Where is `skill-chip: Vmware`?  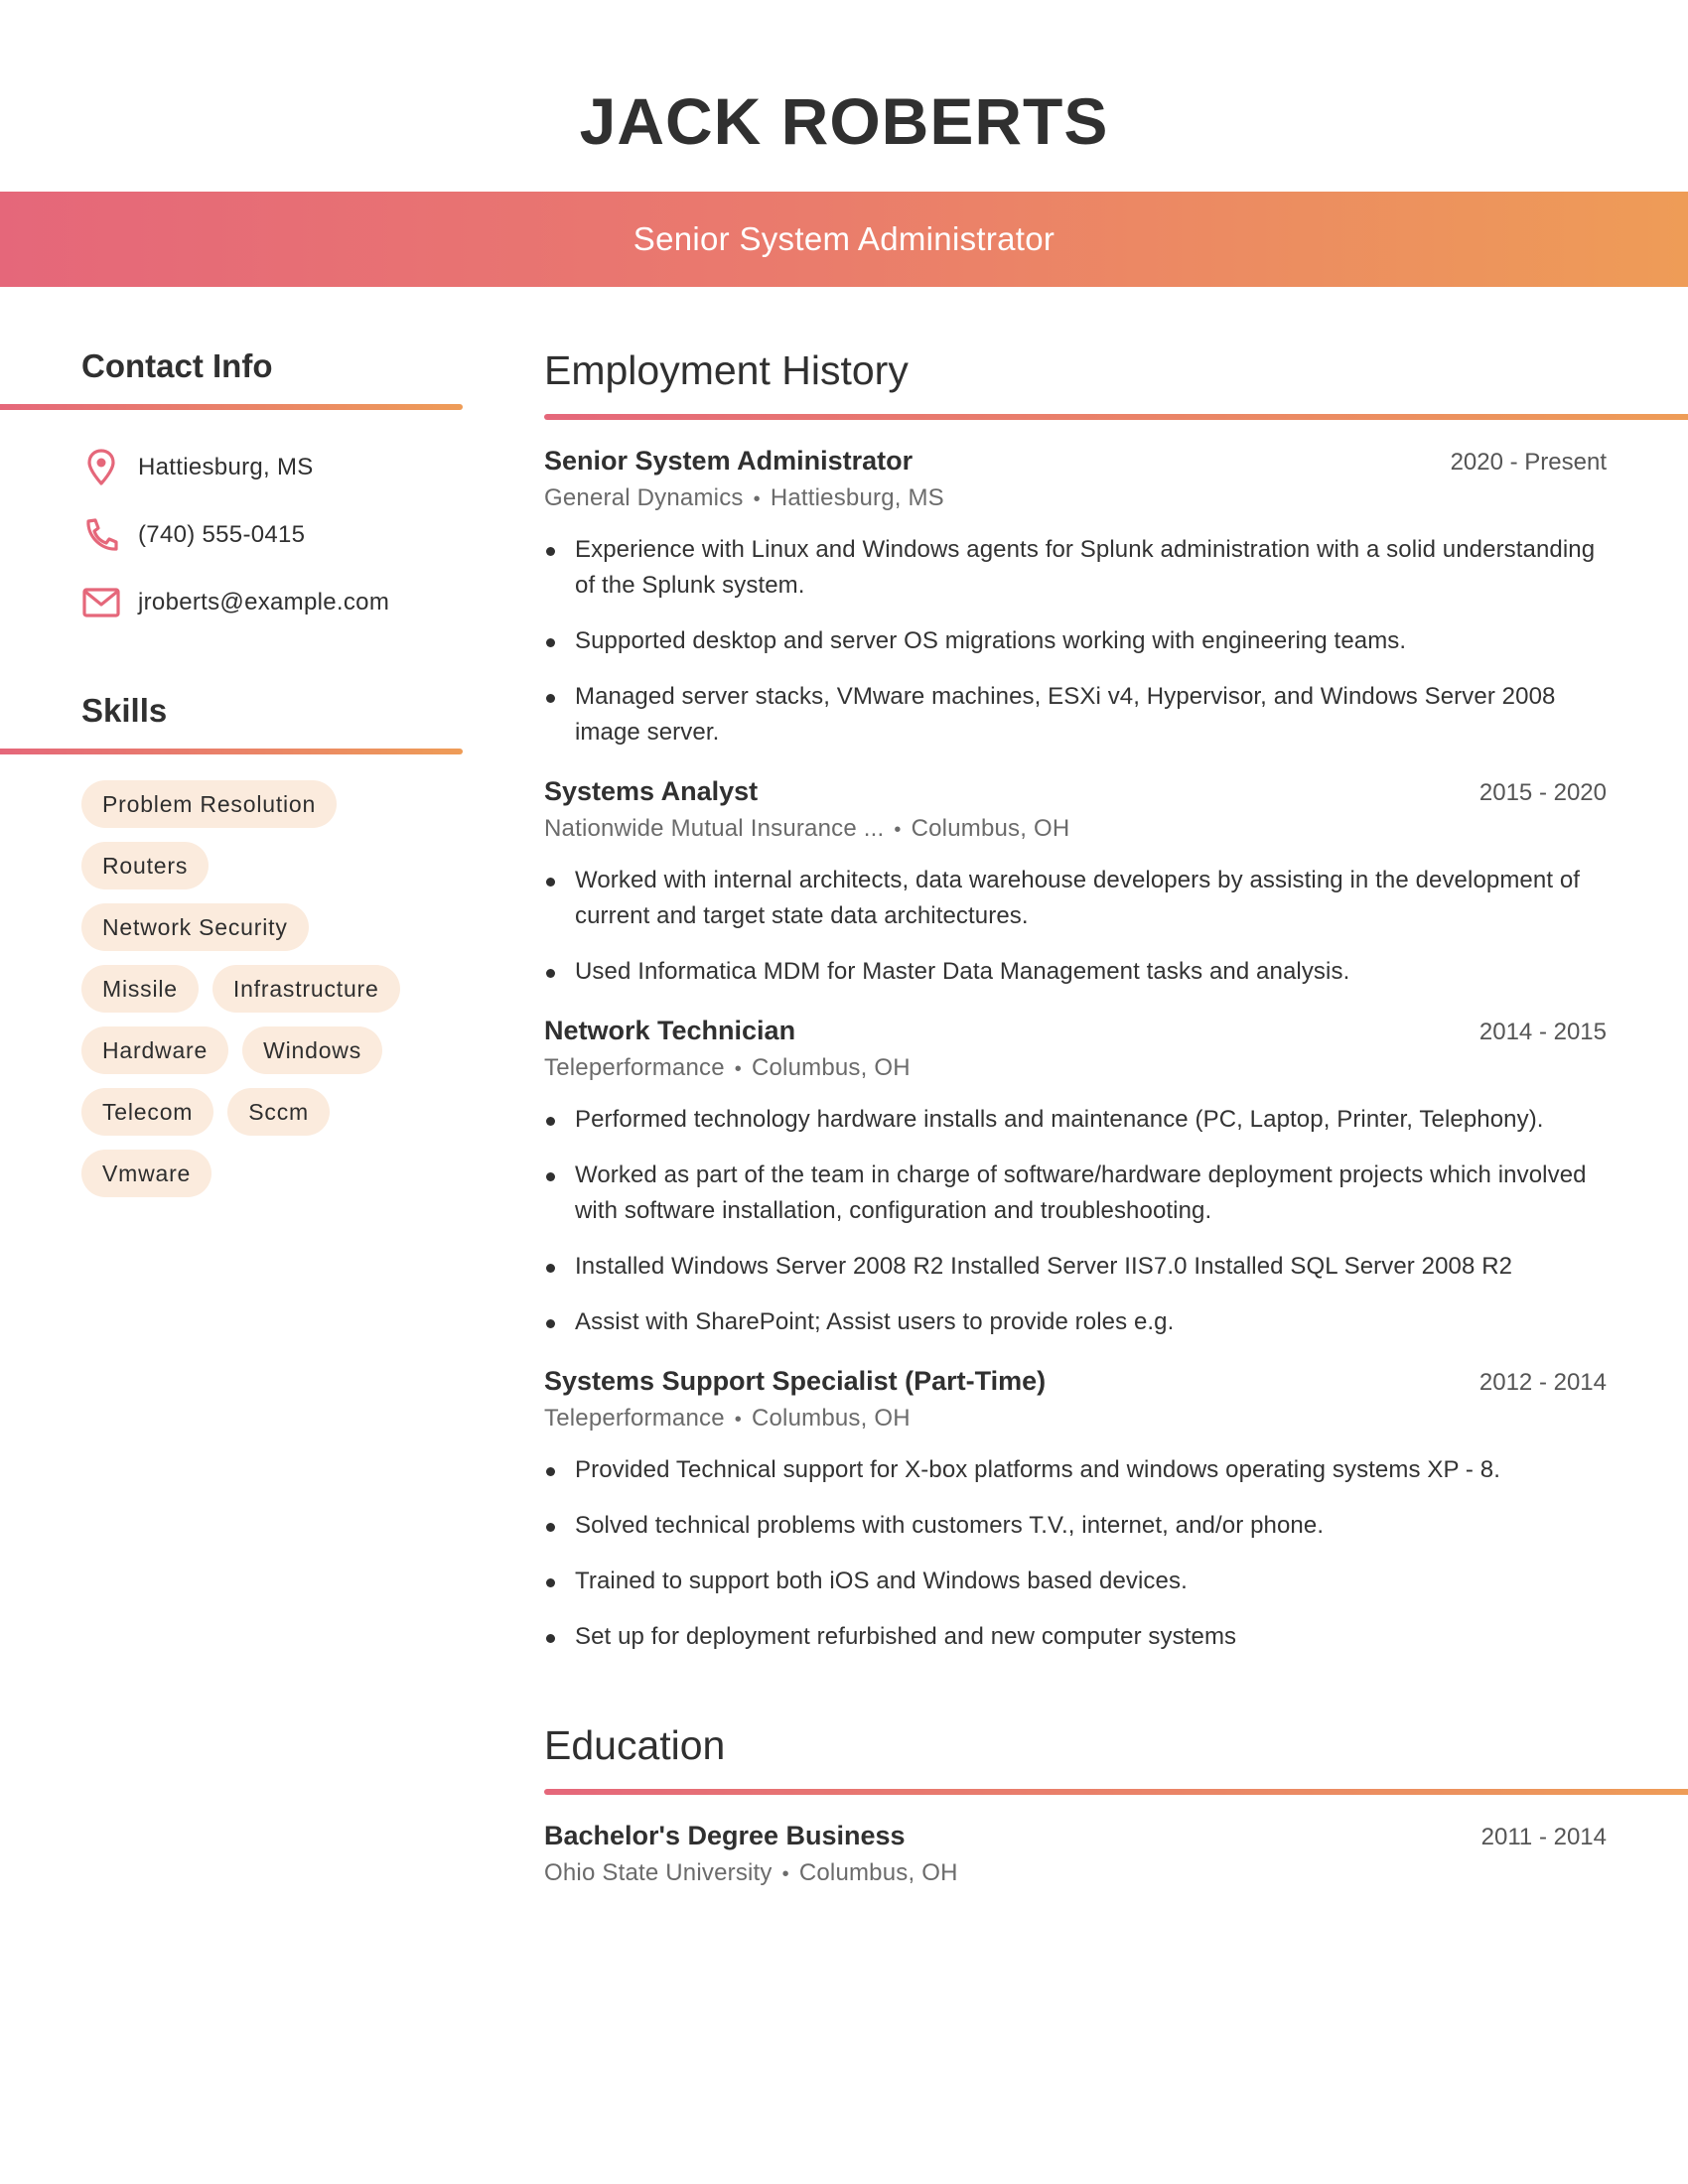
skill-chip: Vmware is located at coordinates (146, 1173).